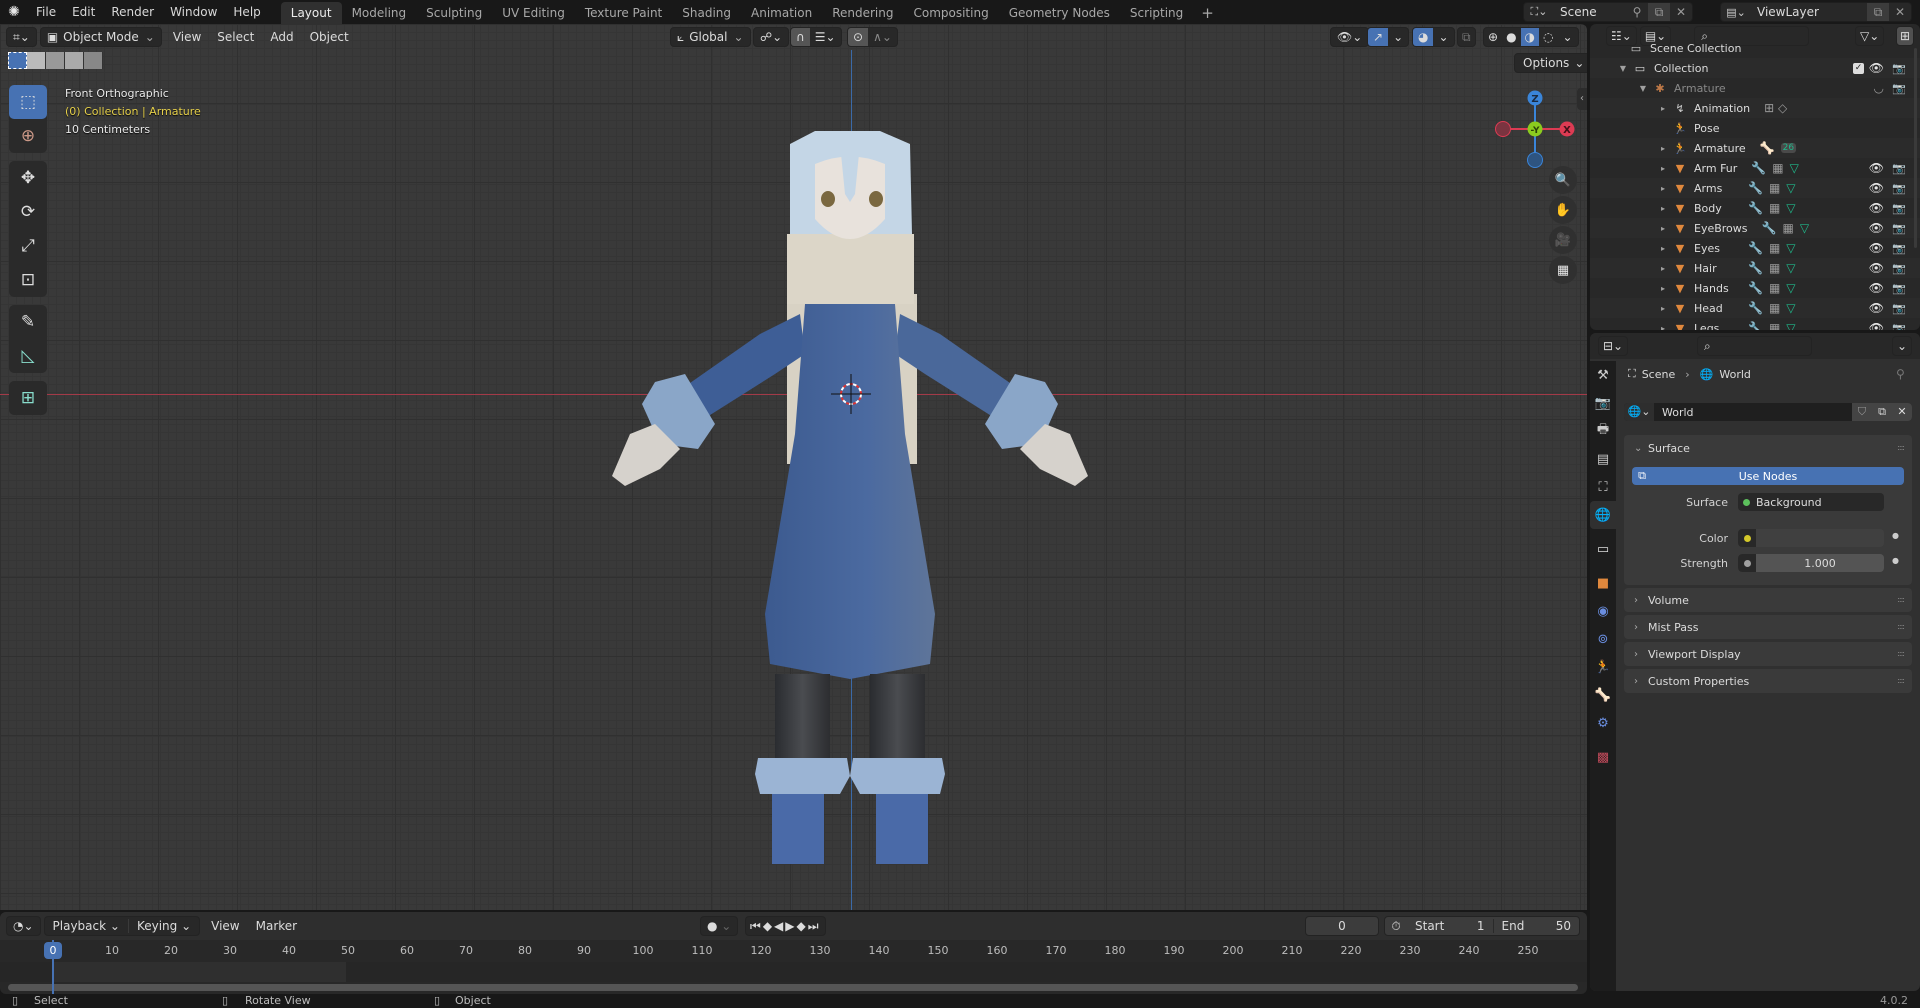 The height and width of the screenshot is (1008, 1920). What do you see at coordinates (1747, 538) in the screenshot?
I see `color-socket` at bounding box center [1747, 538].